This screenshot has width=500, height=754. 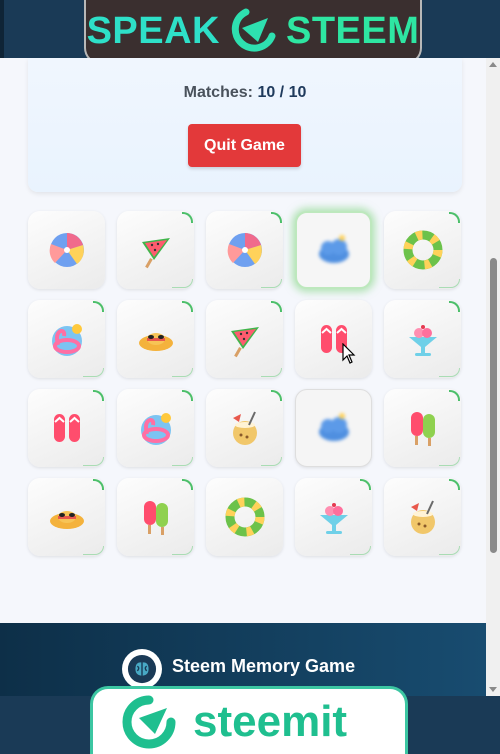 I want to click on brand-word-steem: STEEM, so click(x=353, y=30).